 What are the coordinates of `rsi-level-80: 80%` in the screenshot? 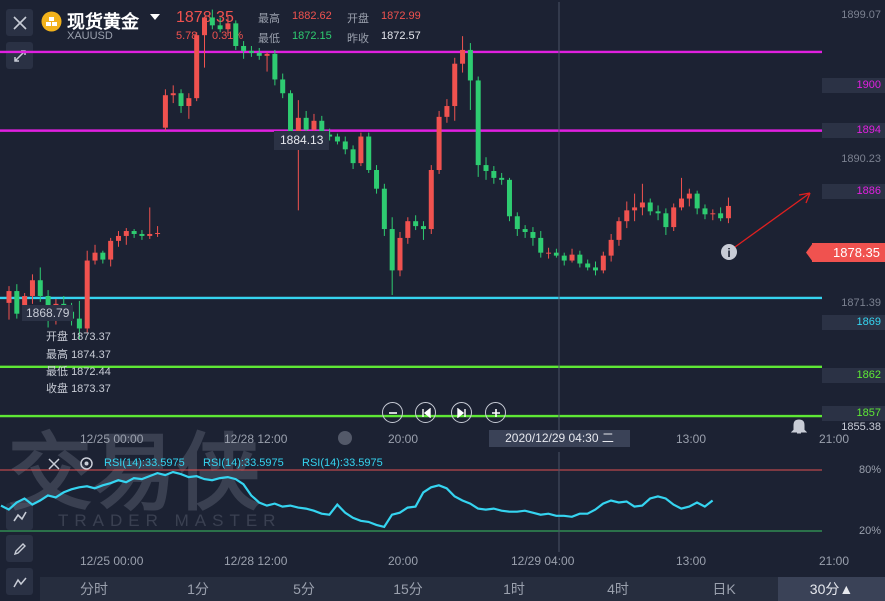 It's located at (869, 470).